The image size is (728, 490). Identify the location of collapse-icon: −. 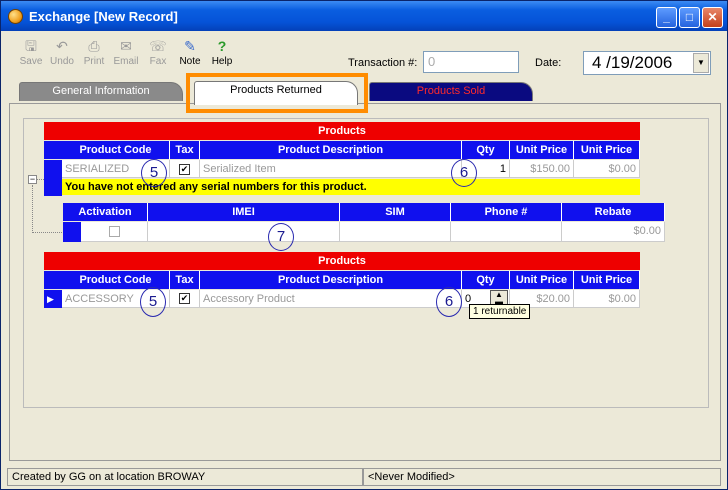
(32, 179).